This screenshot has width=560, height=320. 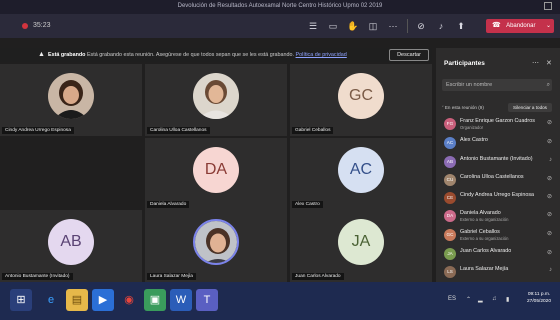 What do you see at coordinates (498, 181) in the screenshot?
I see `participant-row: CU Carolina Ulloa Castellanos ⊘` at bounding box center [498, 181].